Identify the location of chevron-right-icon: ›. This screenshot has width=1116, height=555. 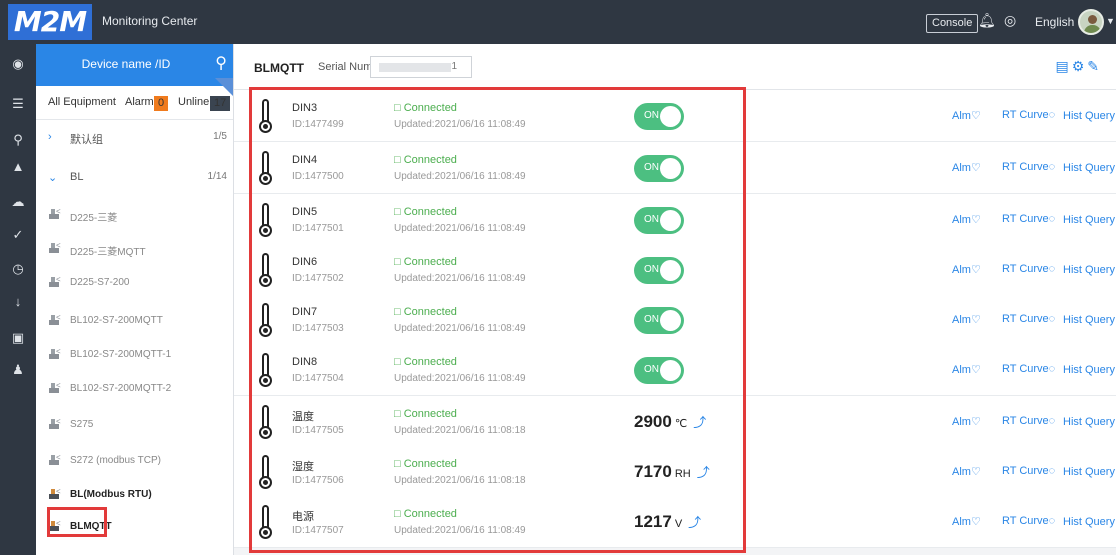
(50, 137).